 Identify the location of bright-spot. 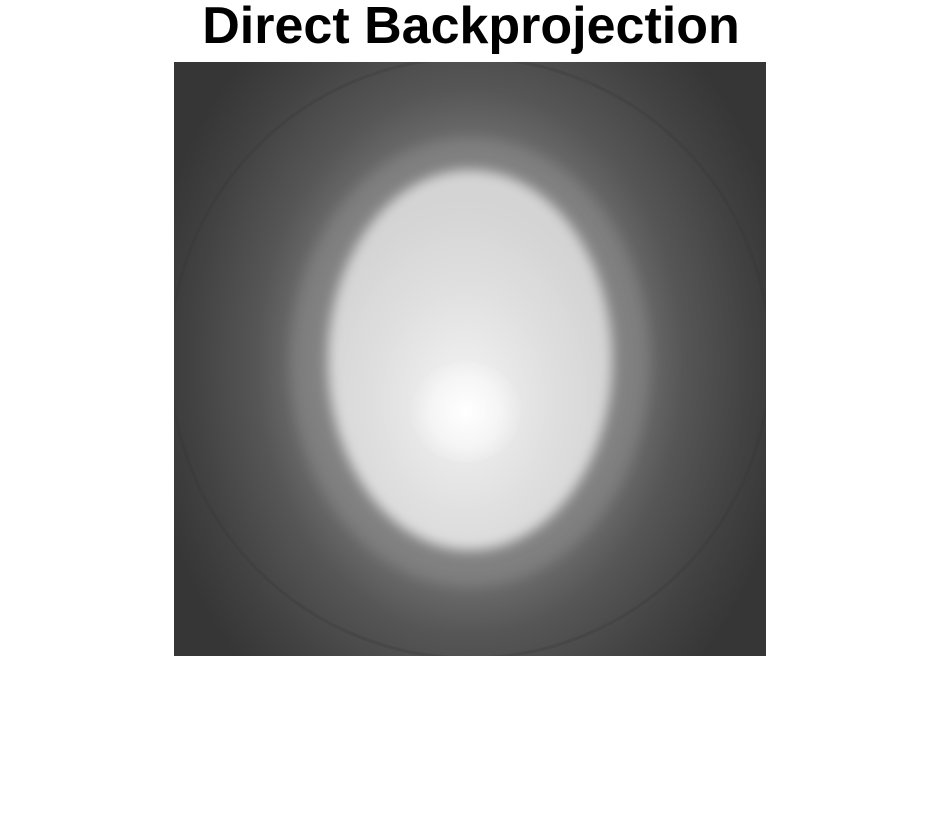
(466, 412).